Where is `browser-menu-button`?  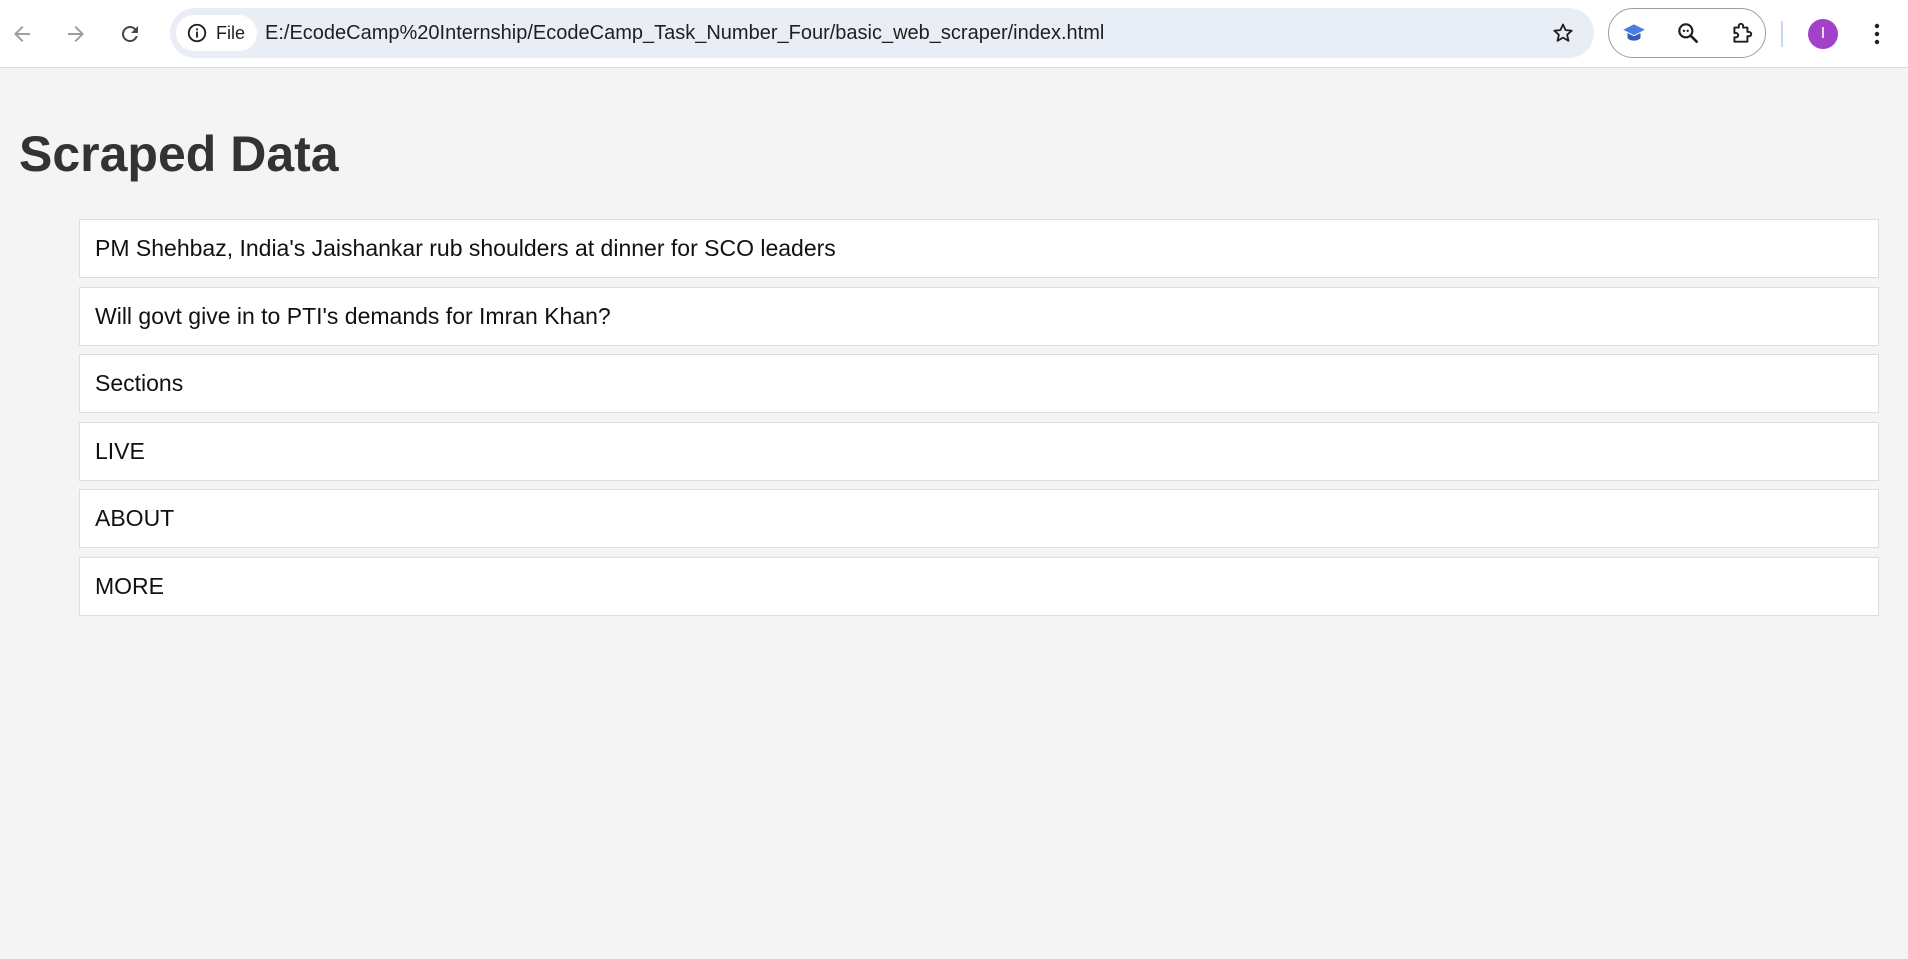
browser-menu-button is located at coordinates (1877, 34).